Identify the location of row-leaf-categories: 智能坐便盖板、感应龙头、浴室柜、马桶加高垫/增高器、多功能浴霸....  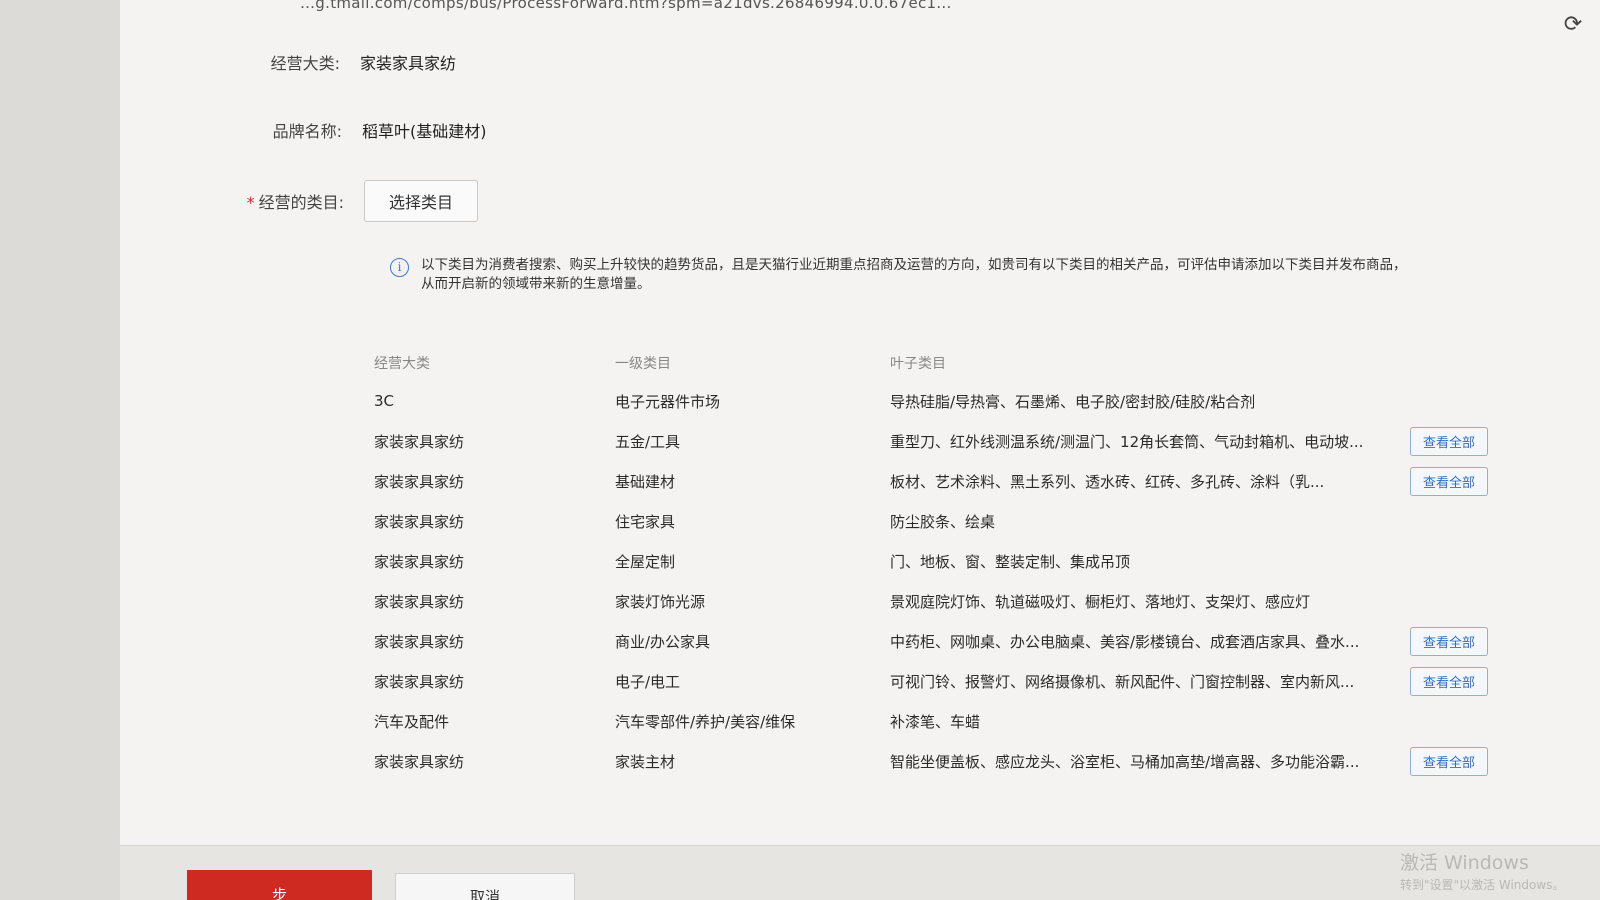
(1125, 761).